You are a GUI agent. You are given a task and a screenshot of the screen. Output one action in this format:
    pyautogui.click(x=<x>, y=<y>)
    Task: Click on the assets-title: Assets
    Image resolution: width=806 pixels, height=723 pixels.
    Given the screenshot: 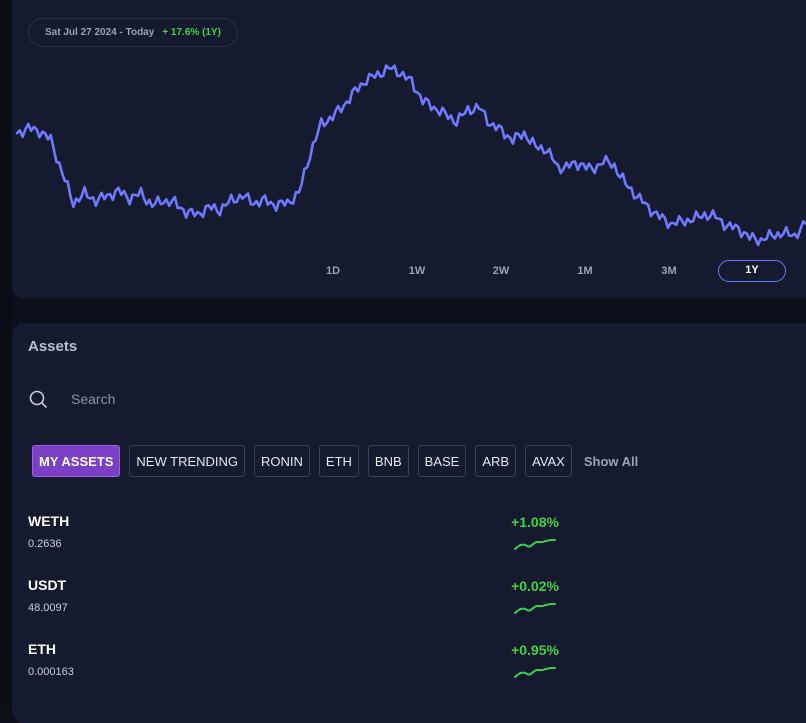 What is the action you would take?
    pyautogui.click(x=53, y=346)
    